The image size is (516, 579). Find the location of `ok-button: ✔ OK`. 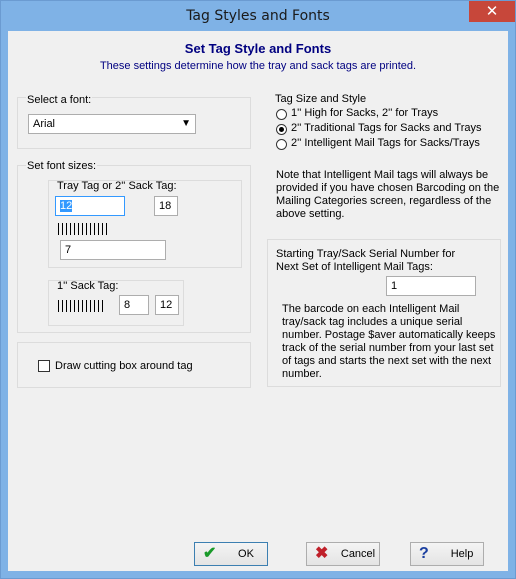

ok-button: ✔ OK is located at coordinates (231, 554).